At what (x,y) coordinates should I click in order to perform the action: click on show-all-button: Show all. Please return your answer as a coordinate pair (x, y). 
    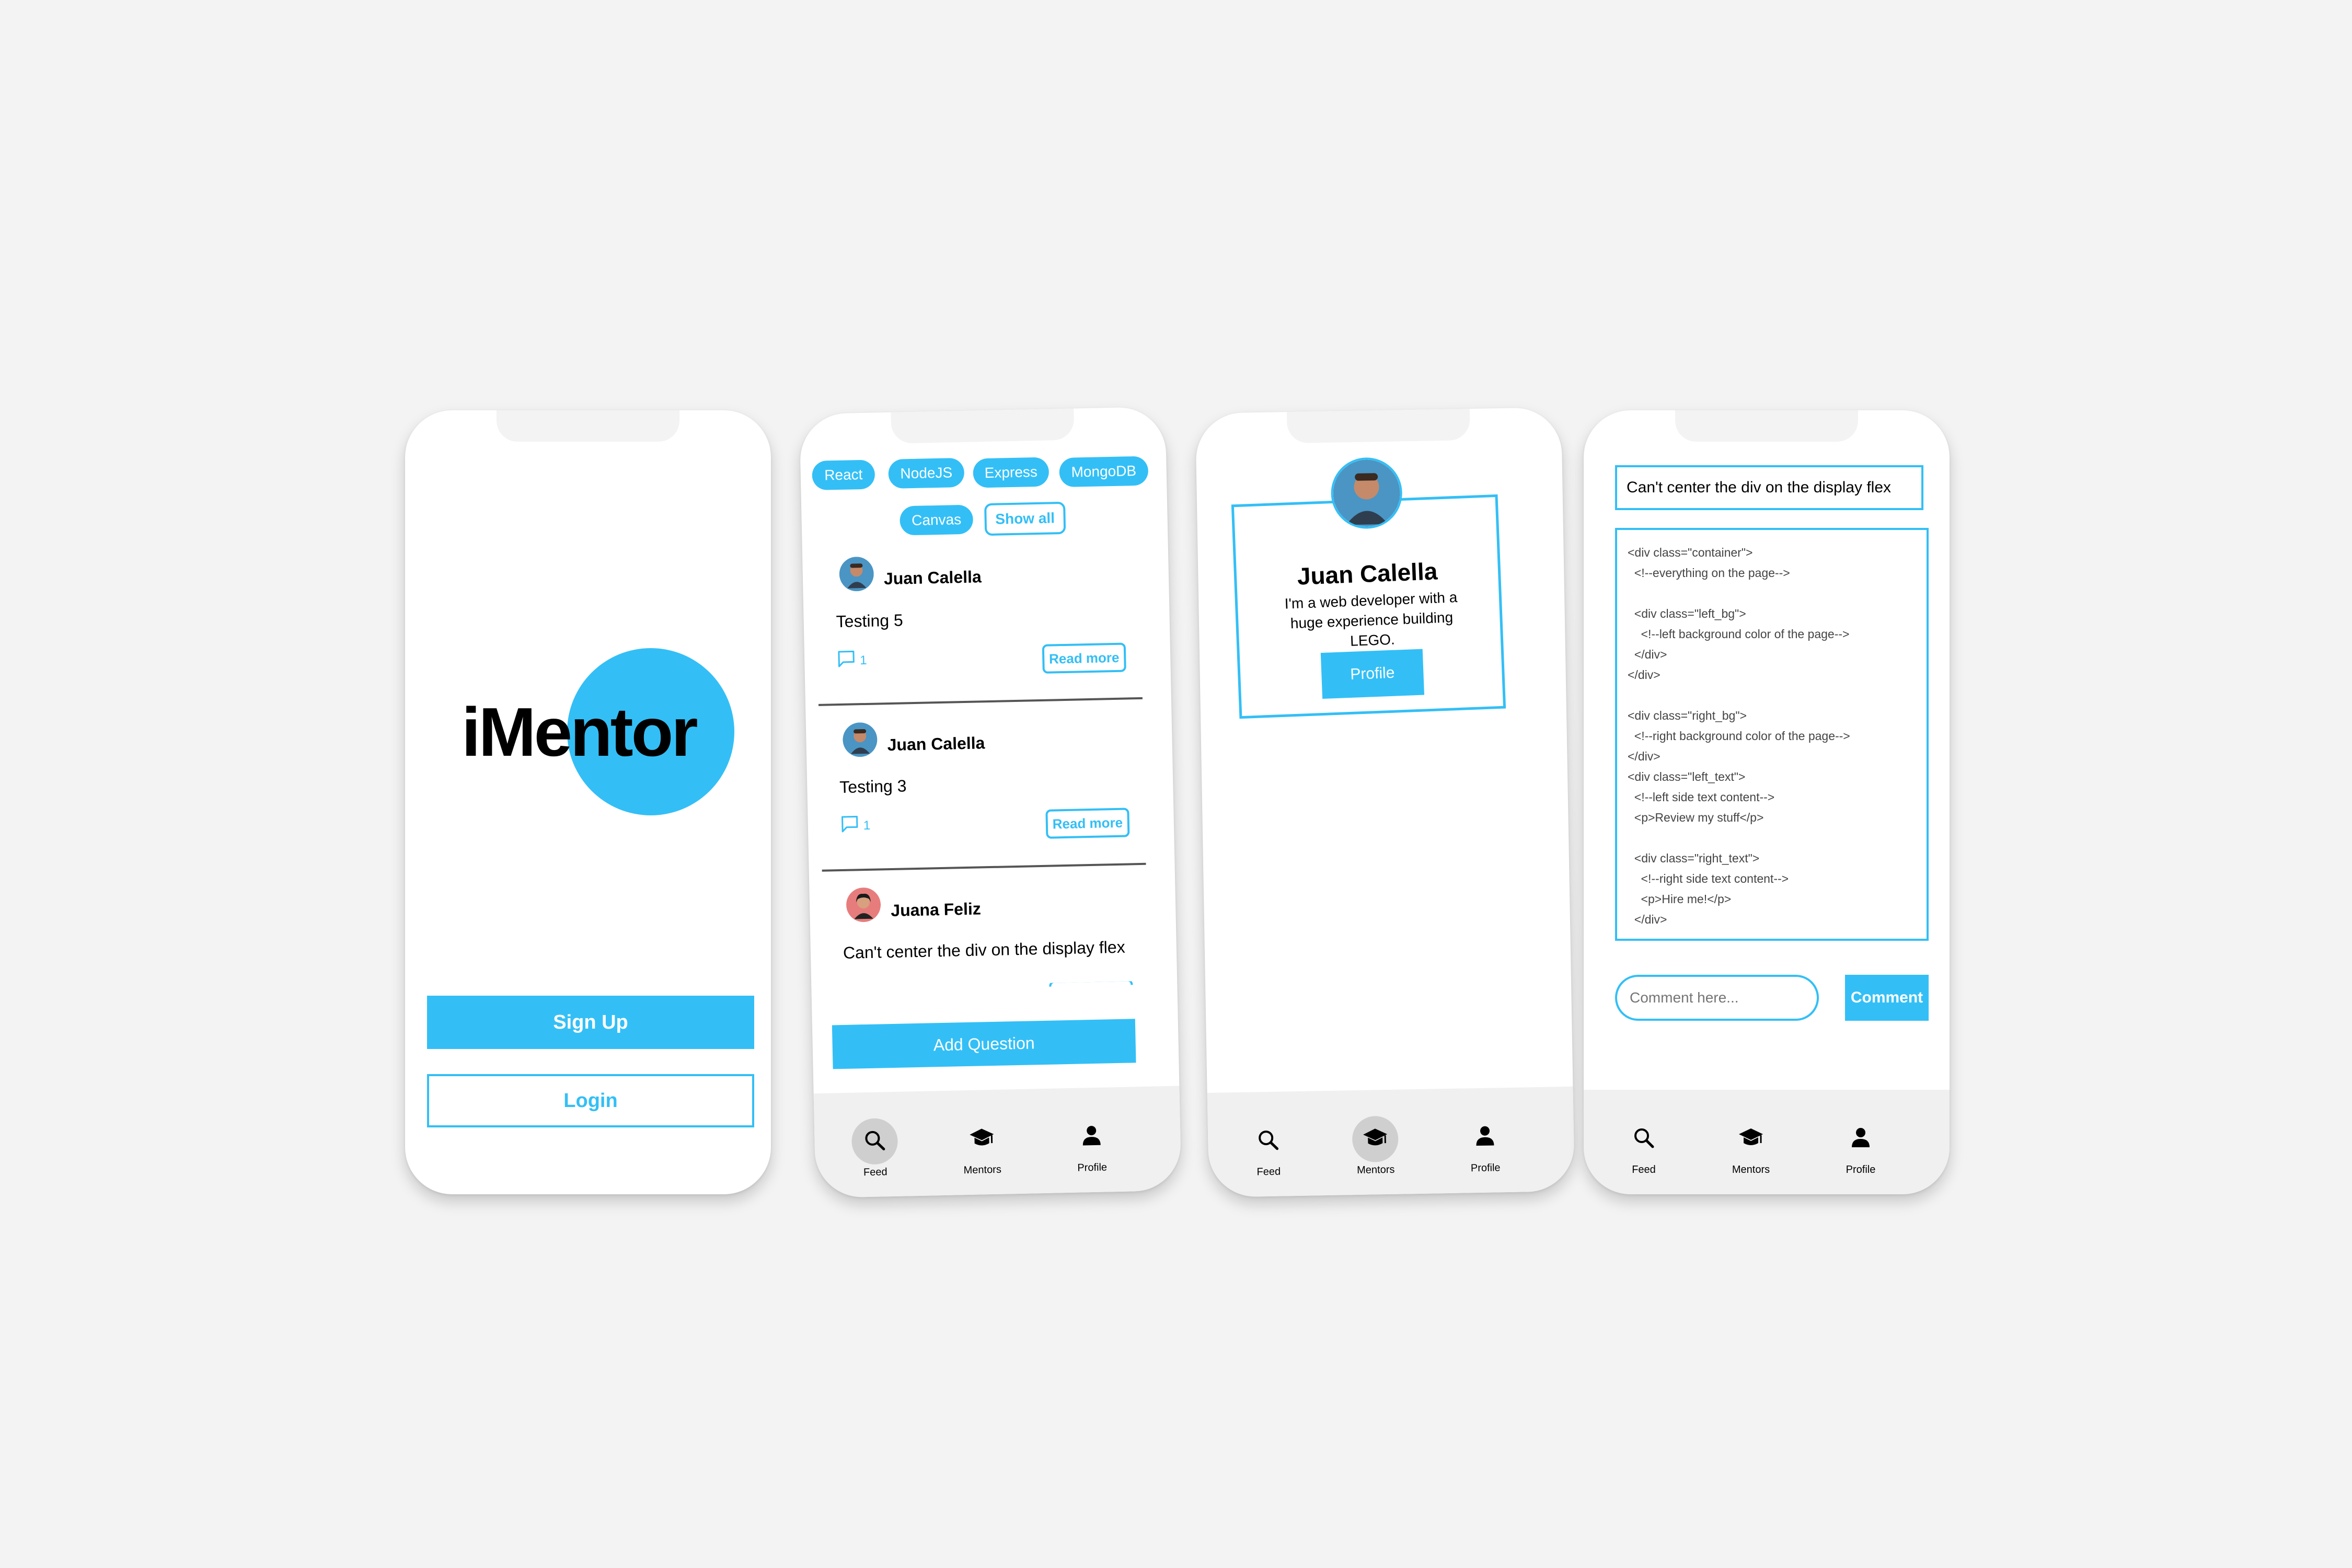
    Looking at the image, I should click on (1025, 518).